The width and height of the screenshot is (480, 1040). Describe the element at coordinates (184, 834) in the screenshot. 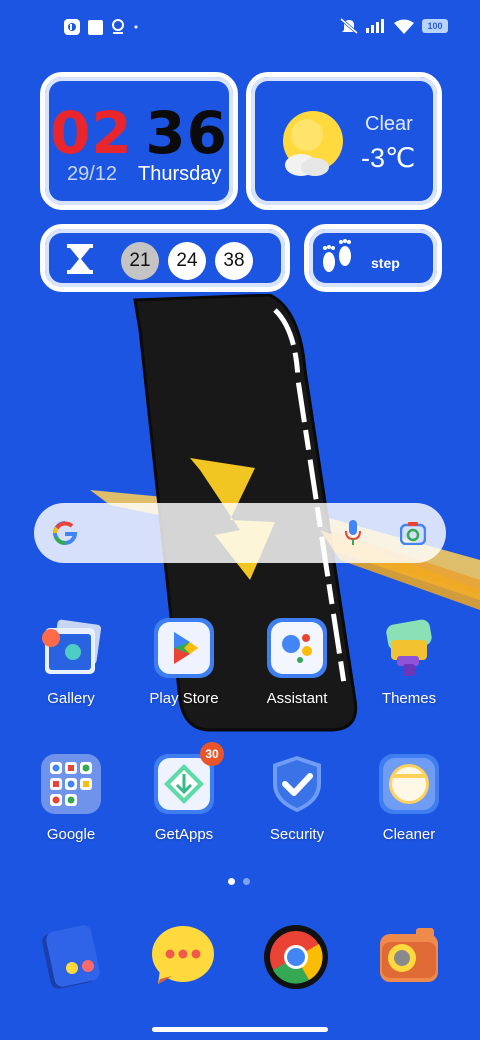

I see `app-label: GetApps` at that location.